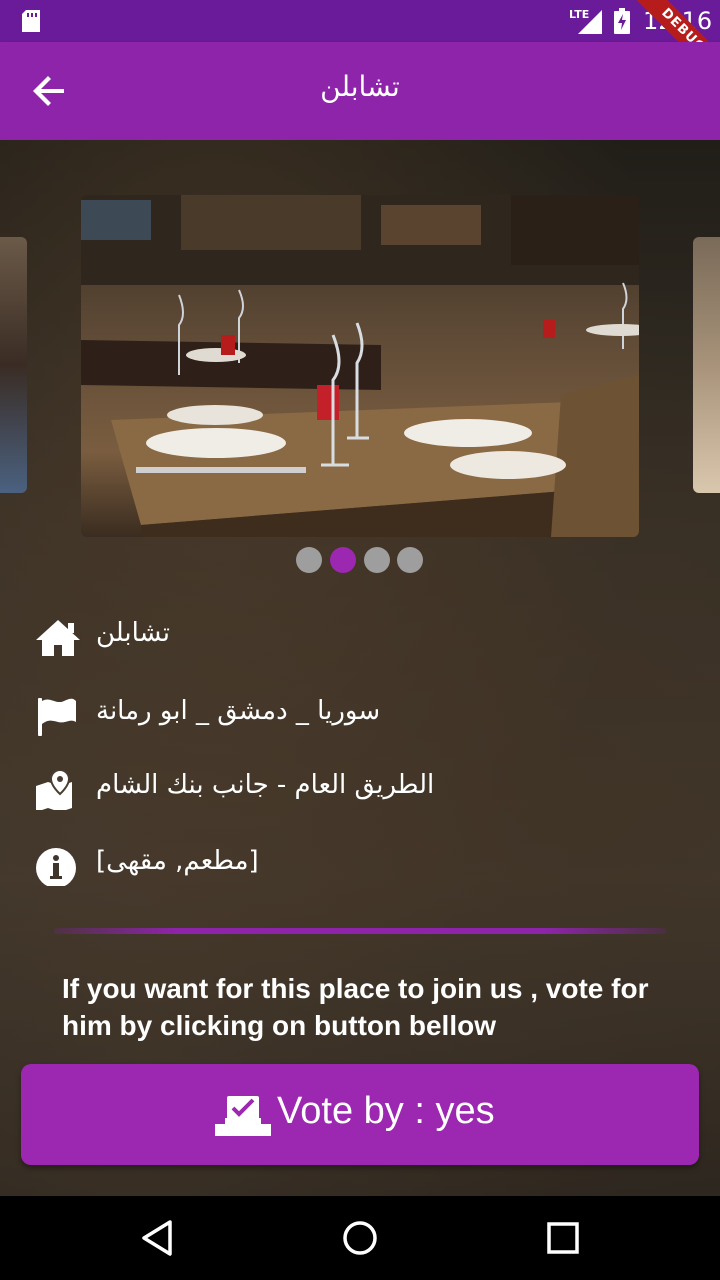 The width and height of the screenshot is (720, 1280). What do you see at coordinates (56, 867) in the screenshot?
I see `info-icon` at bounding box center [56, 867].